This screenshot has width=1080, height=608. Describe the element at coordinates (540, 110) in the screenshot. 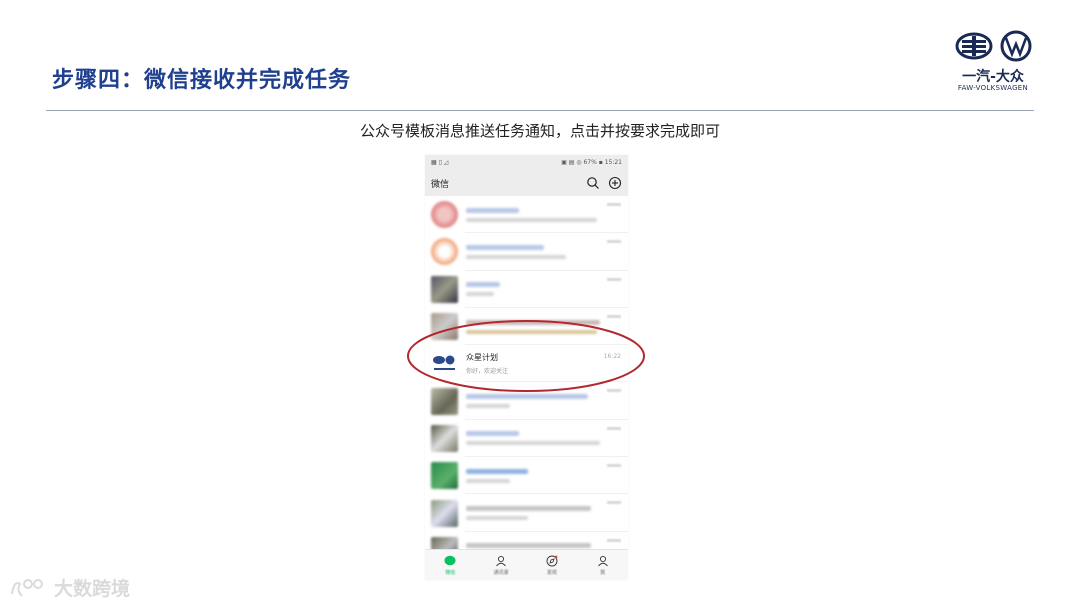

I see `title-divider` at that location.